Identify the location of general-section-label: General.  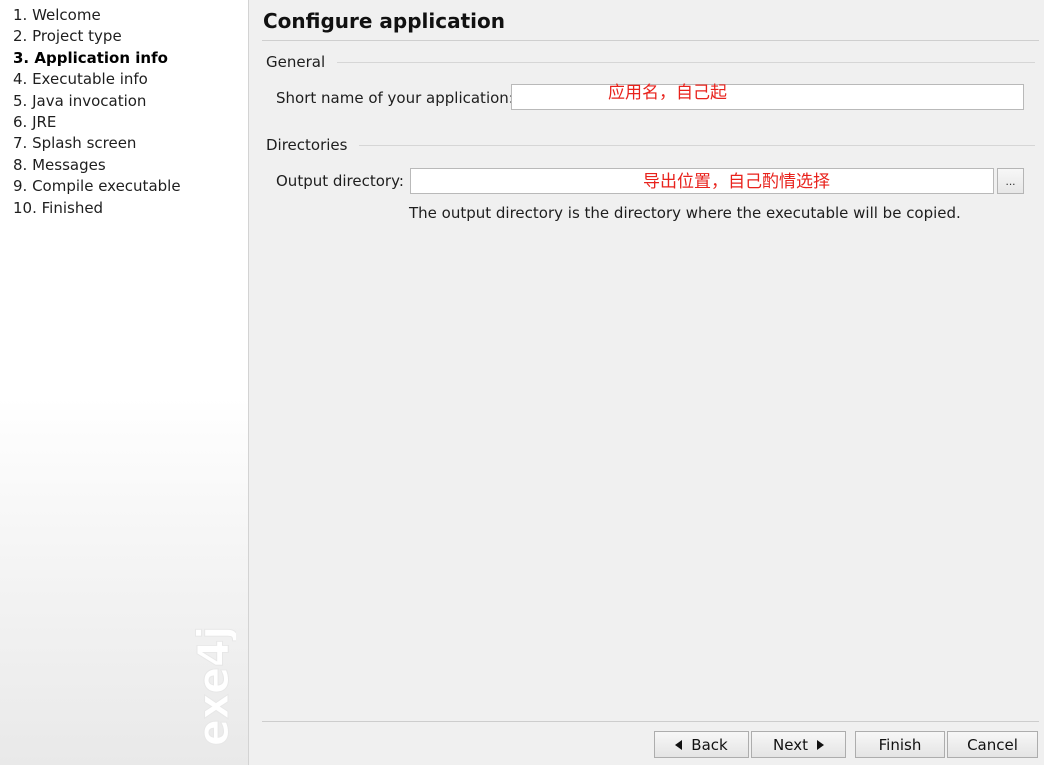
(302, 62).